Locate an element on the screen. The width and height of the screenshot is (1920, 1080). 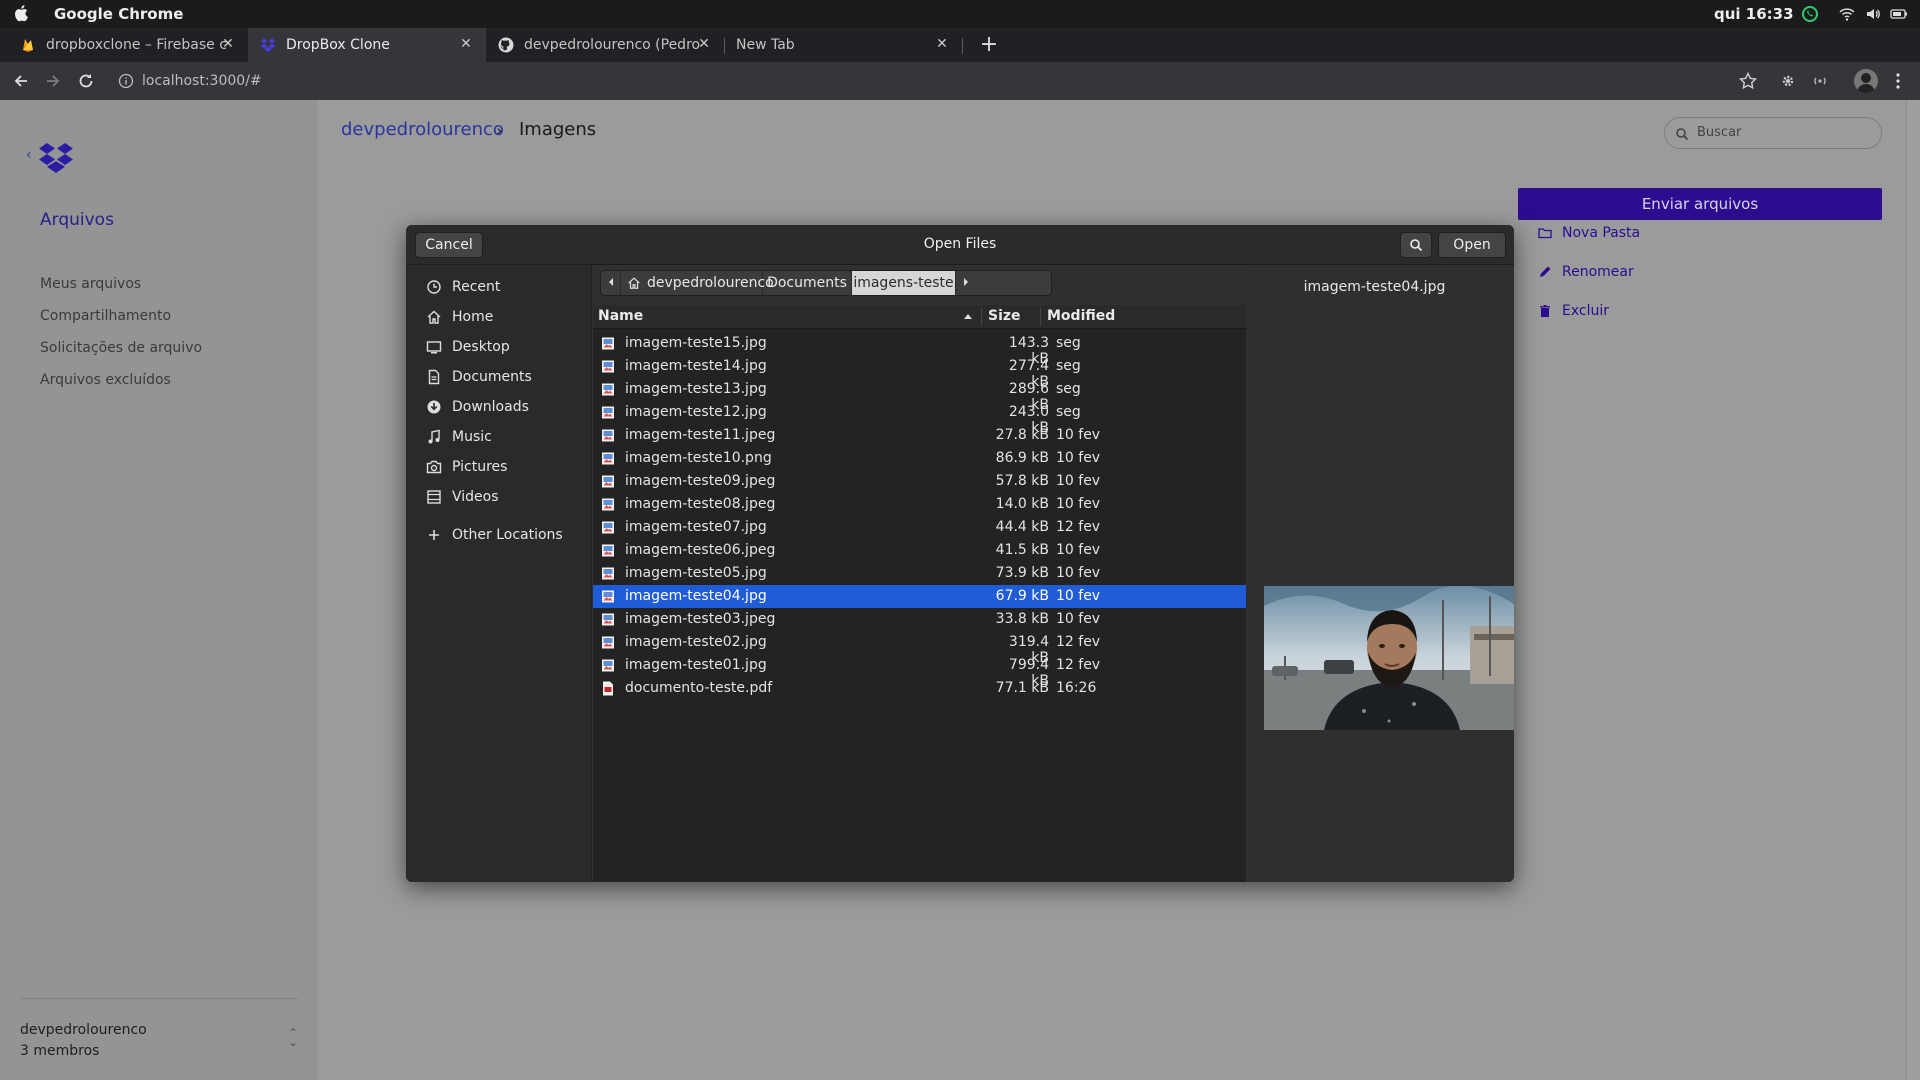
sidebar-item-sharing: Compartilhamento is located at coordinates (105, 316).